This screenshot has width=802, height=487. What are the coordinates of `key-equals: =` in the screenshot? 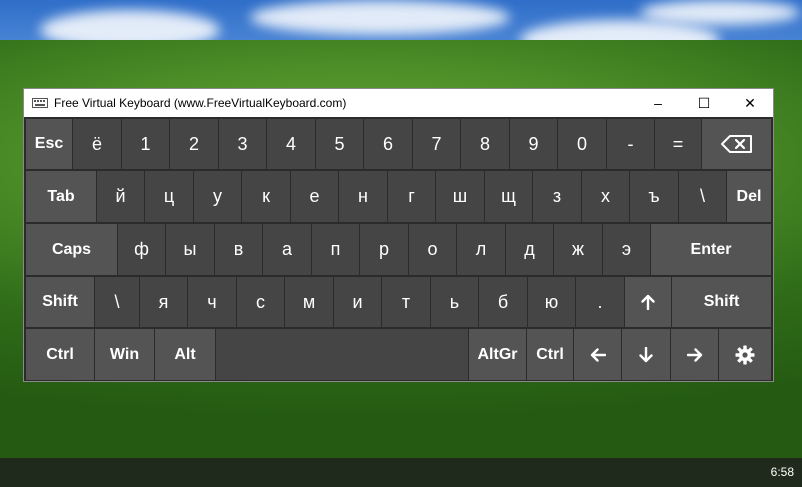 It's located at (678, 144).